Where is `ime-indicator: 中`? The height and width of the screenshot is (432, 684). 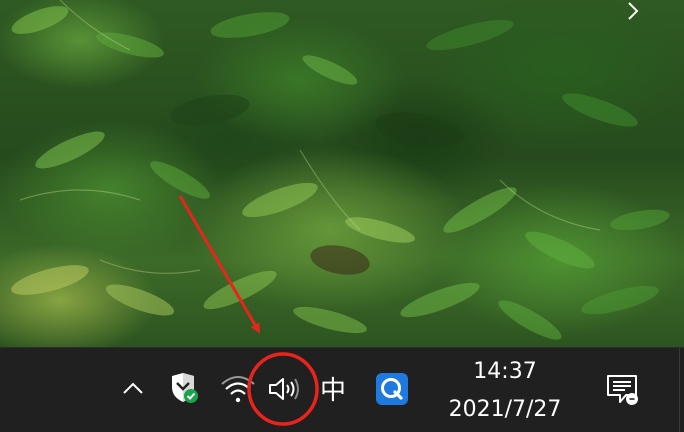 ime-indicator: 中 is located at coordinates (333, 388).